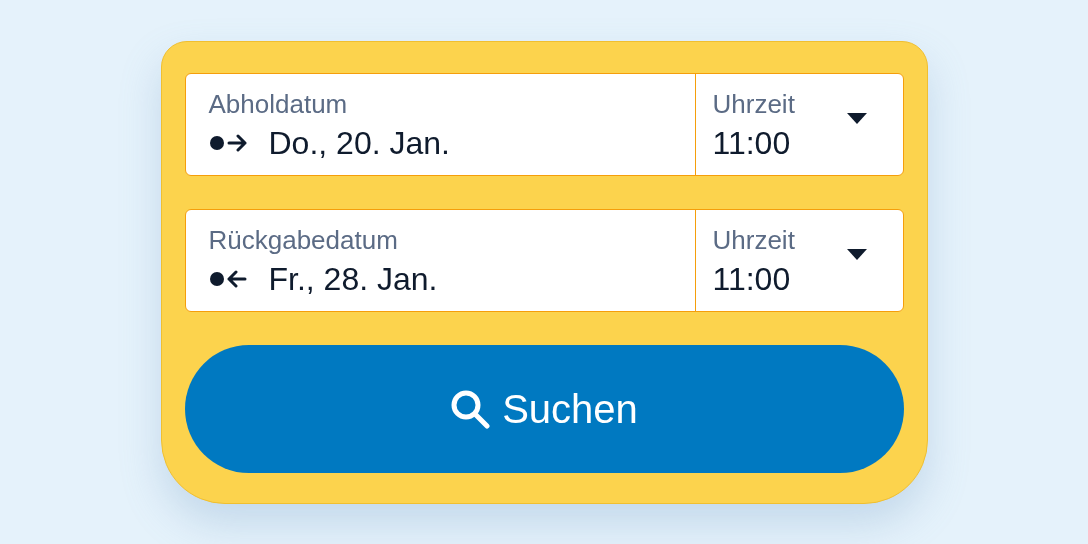 The width and height of the screenshot is (1088, 544). I want to click on dot-left-arrow-icon, so click(228, 278).